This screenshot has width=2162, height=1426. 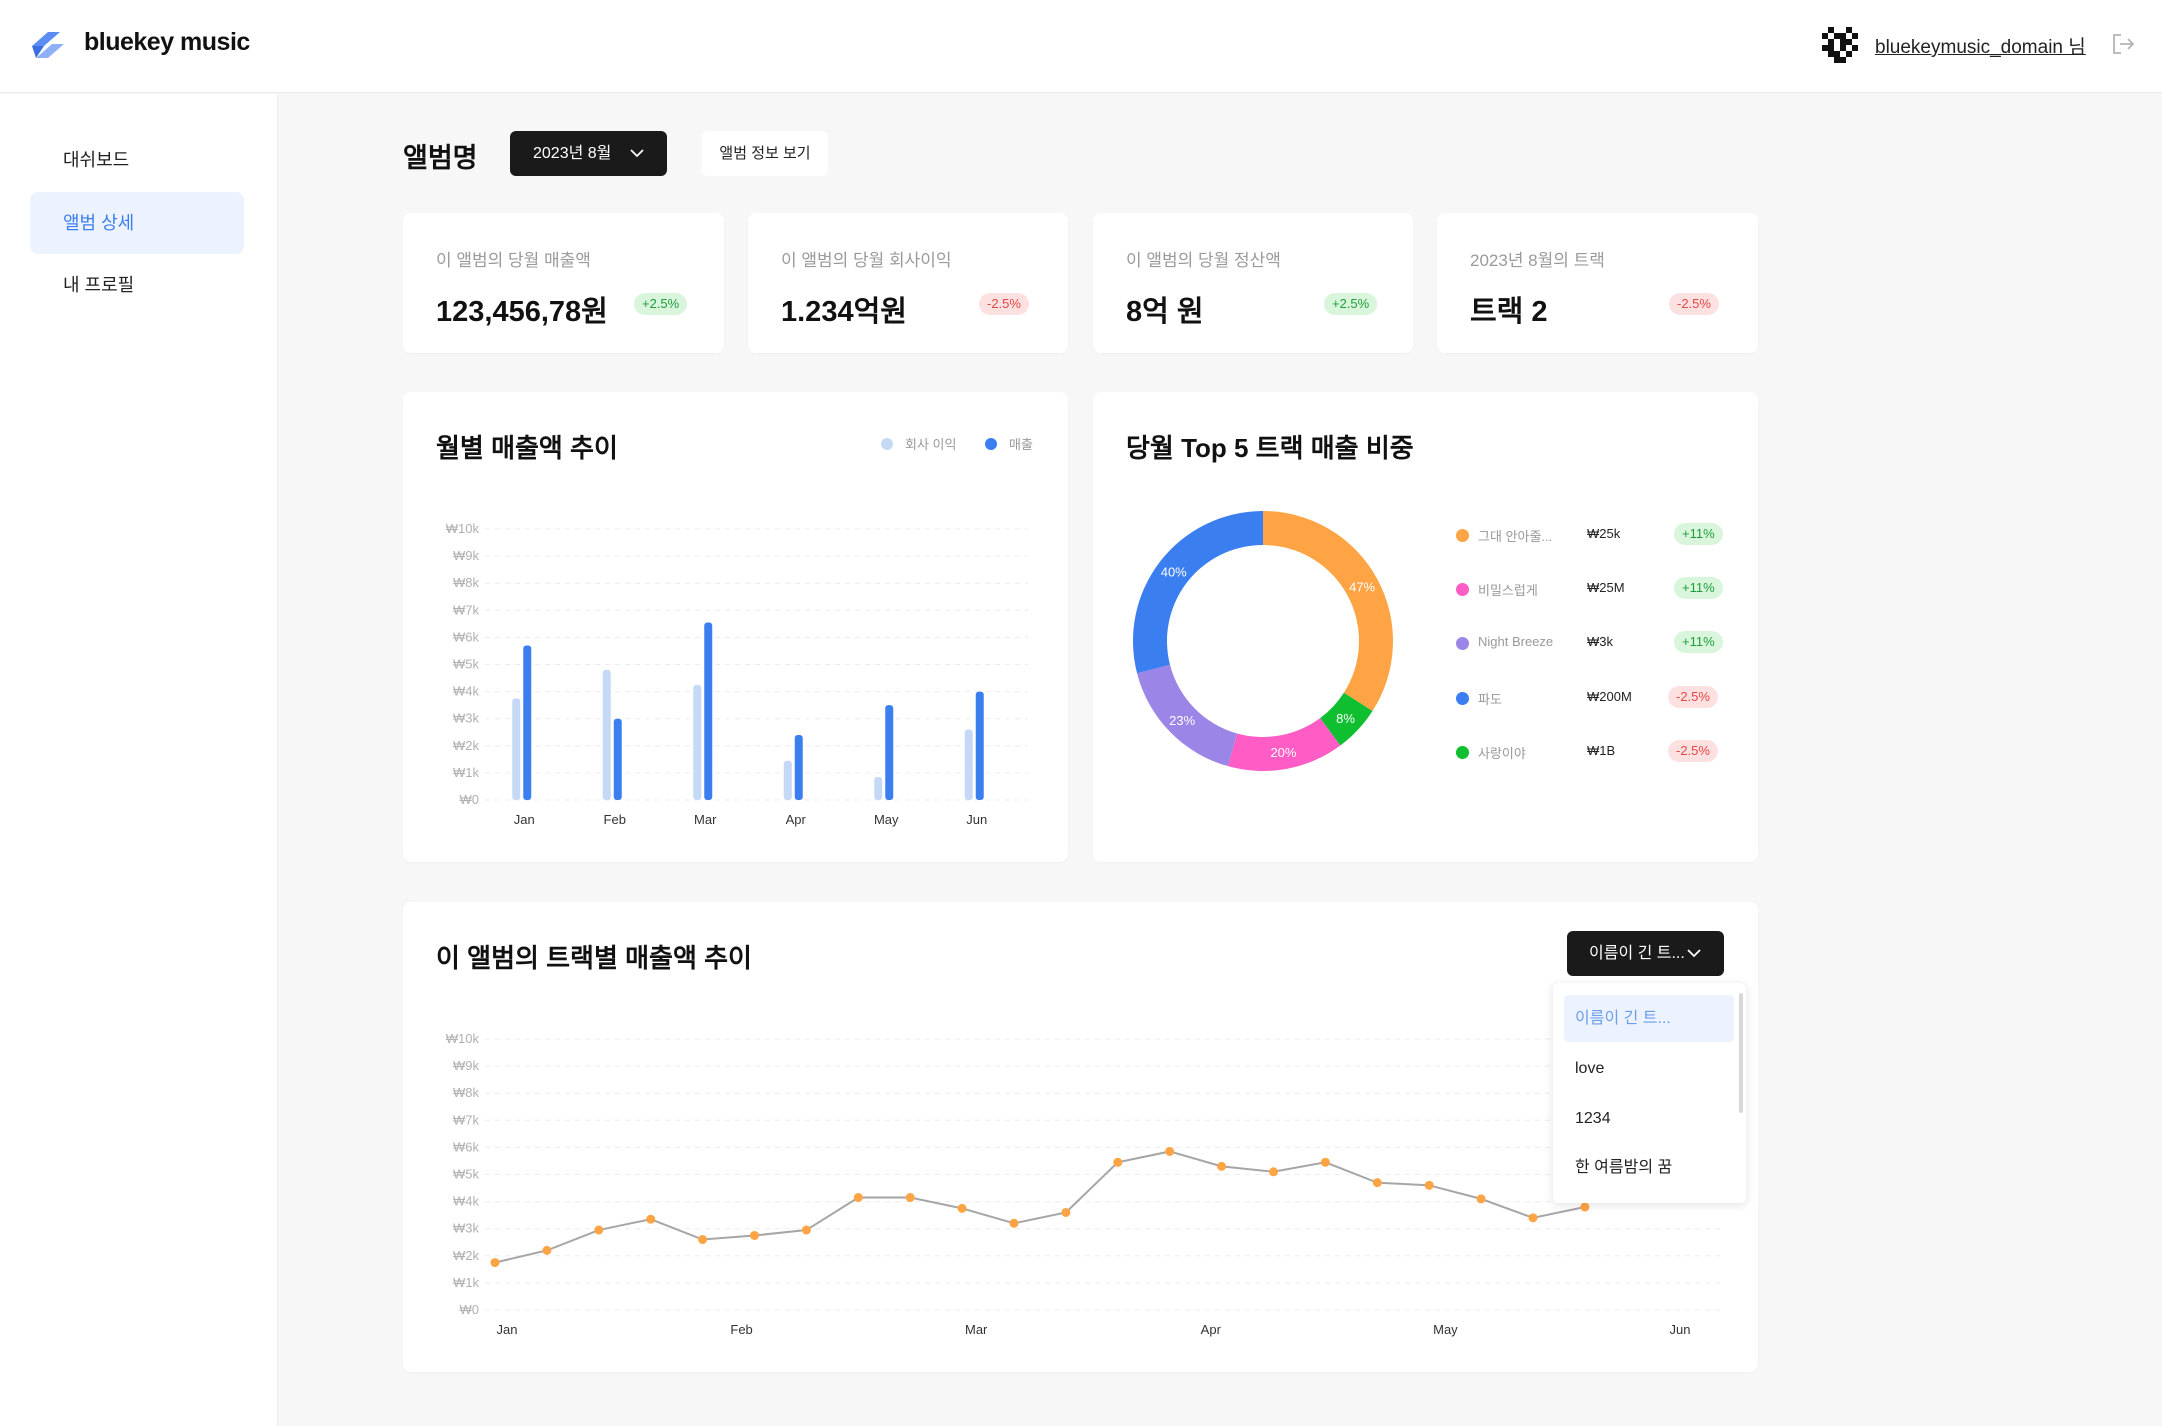 What do you see at coordinates (765, 153) in the screenshot?
I see `album-info-button: 앨범 정보 보기` at bounding box center [765, 153].